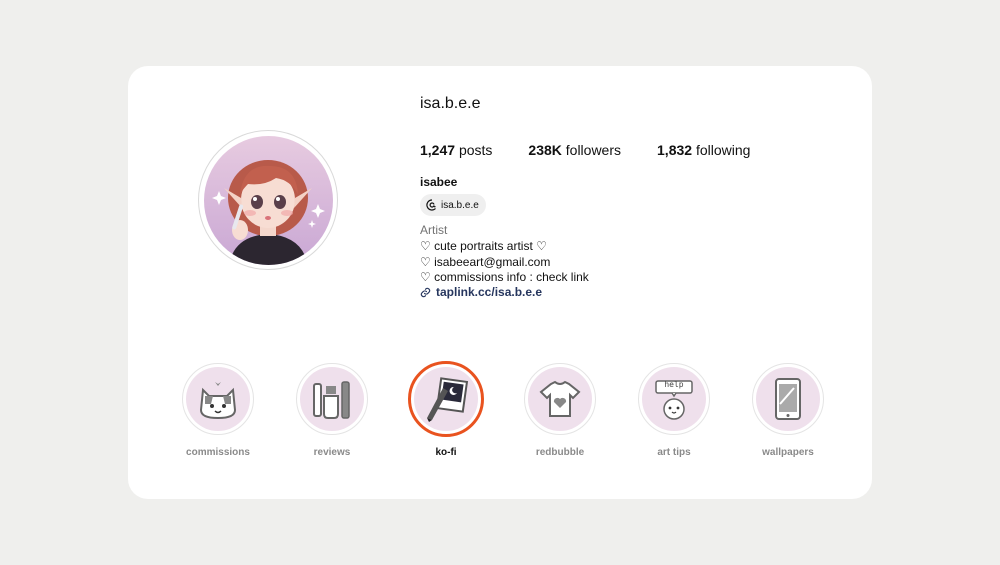  I want to click on following-label: following, so click(723, 150).